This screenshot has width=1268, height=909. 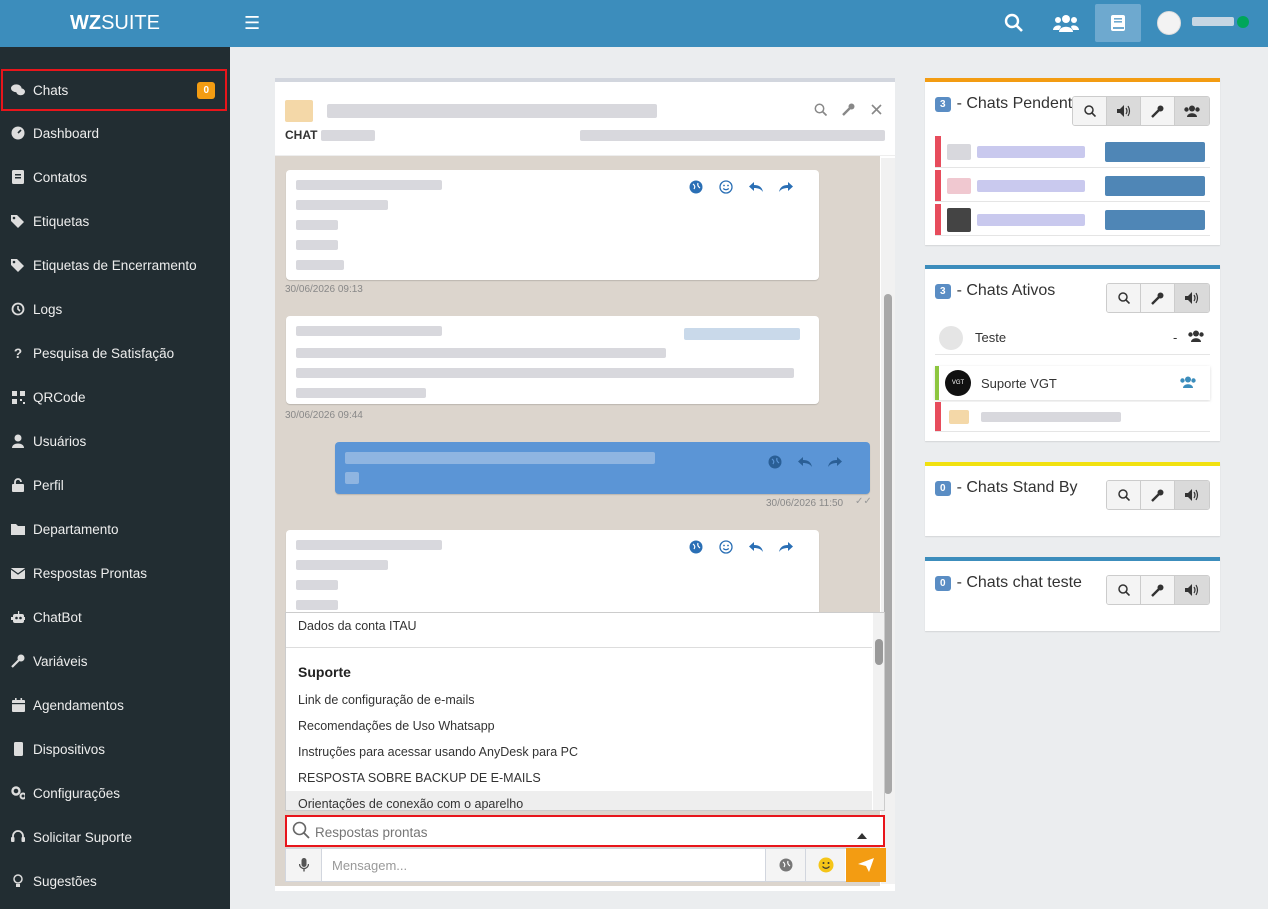 I want to click on sidebar-item-usuarios: Usuários, so click(x=115, y=441).